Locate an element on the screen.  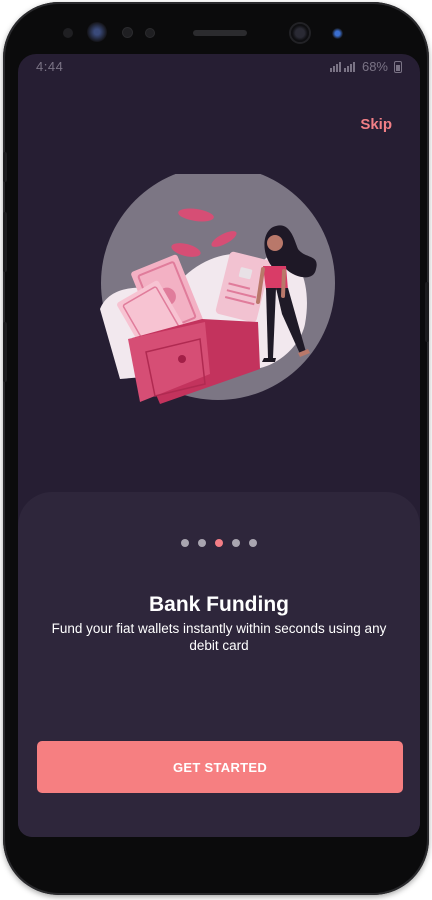
volume-up-button is located at coordinates (5, 242).